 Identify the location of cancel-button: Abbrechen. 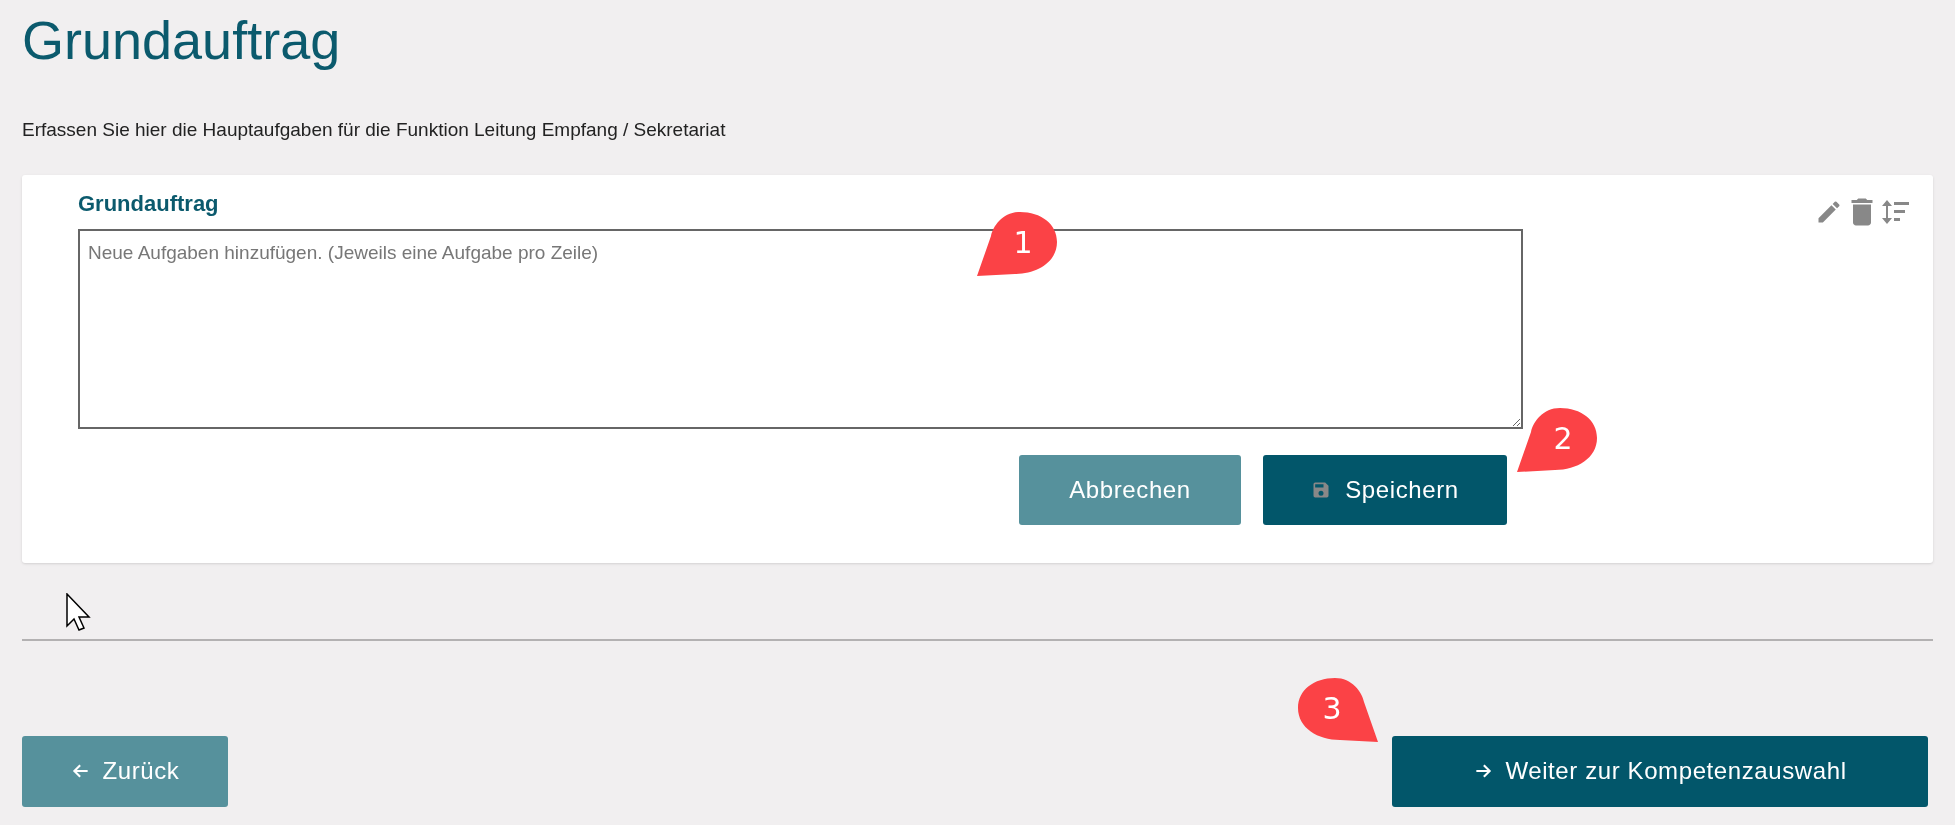
(1130, 489).